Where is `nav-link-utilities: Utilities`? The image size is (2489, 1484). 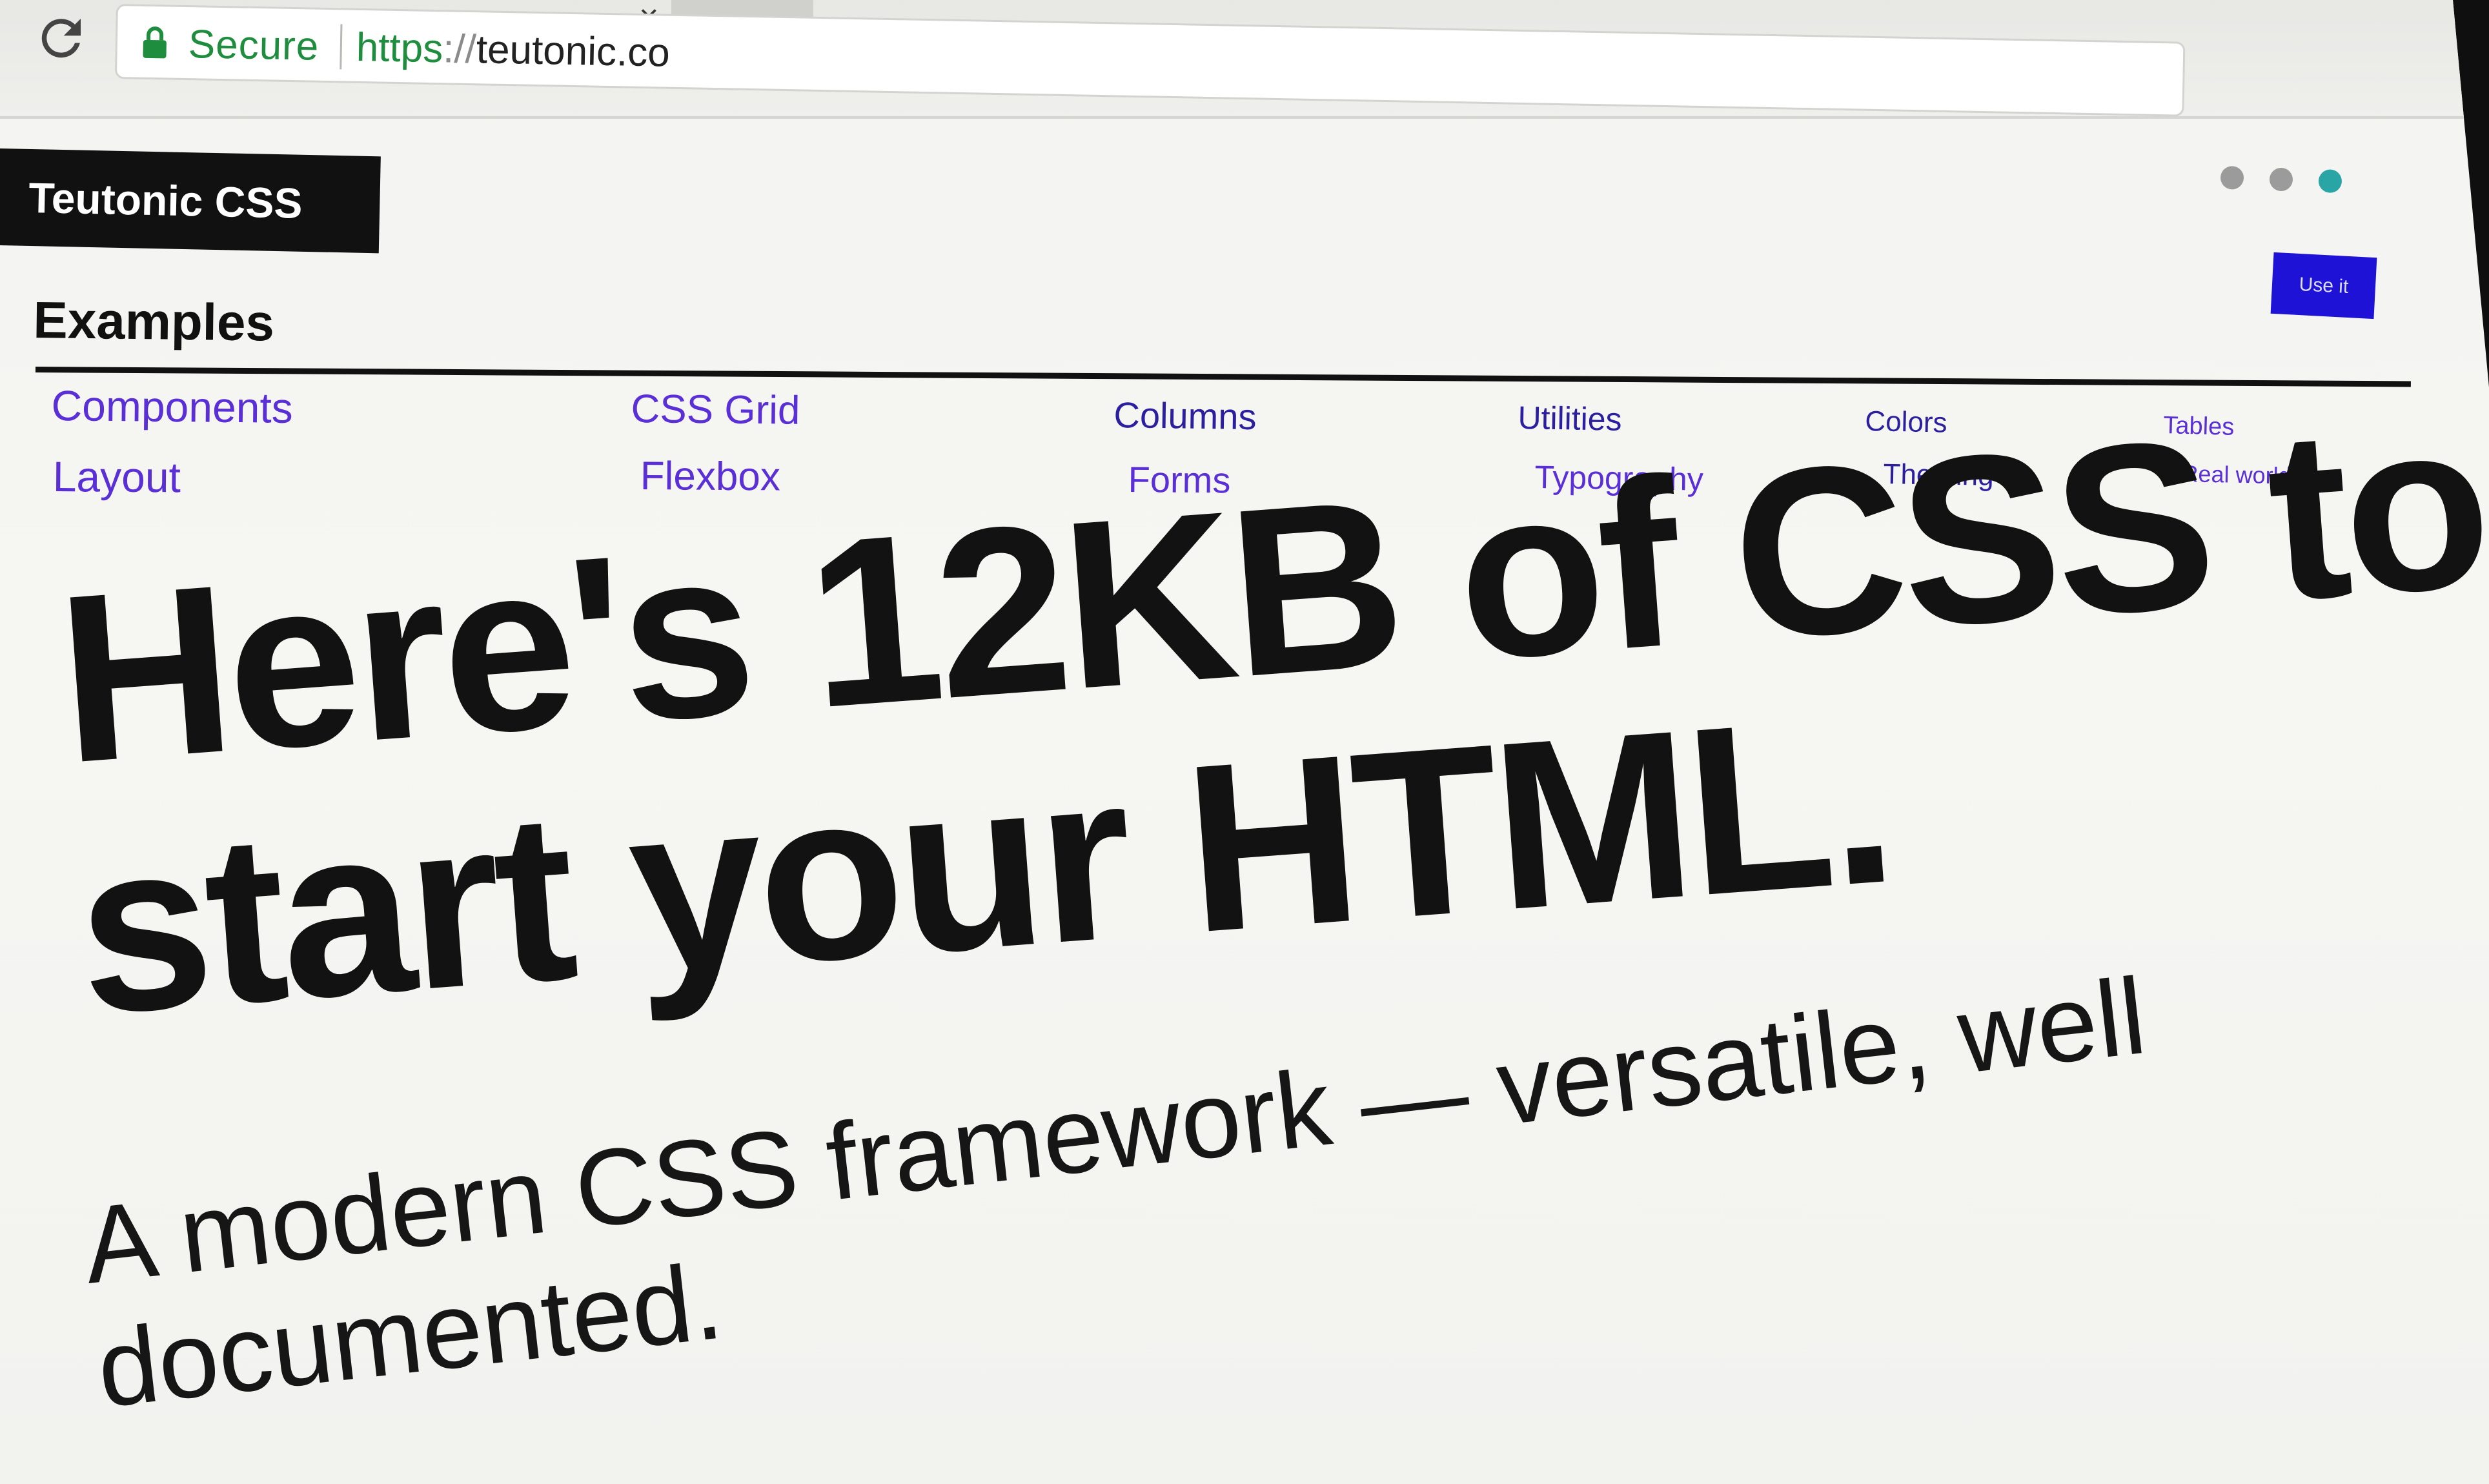
nav-link-utilities: Utilities is located at coordinates (1570, 418).